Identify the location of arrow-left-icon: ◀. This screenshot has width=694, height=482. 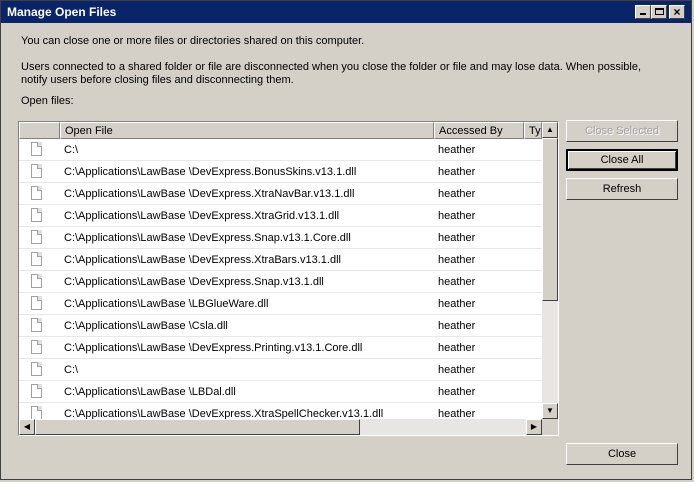
(27, 426).